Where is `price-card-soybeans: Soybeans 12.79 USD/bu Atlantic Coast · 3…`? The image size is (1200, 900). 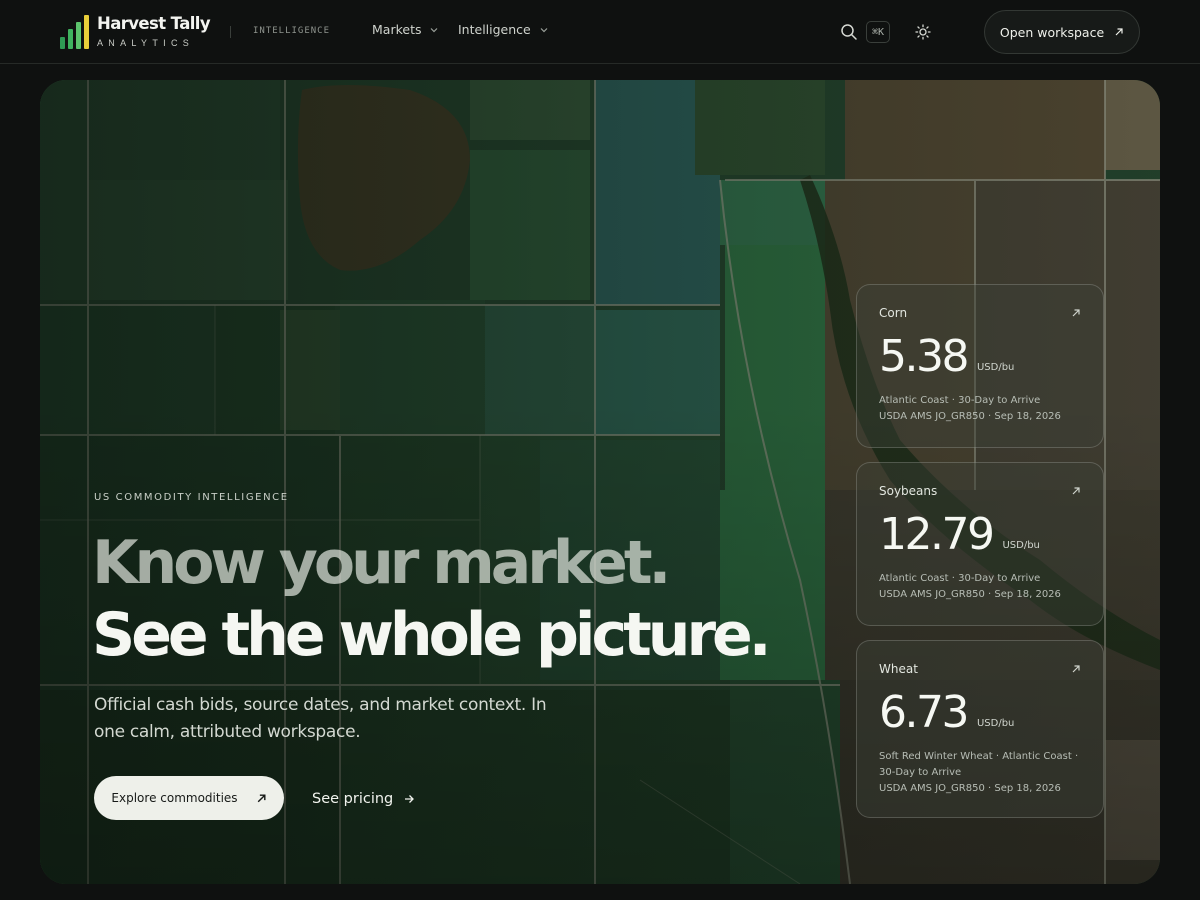
price-card-soybeans: Soybeans 12.79 USD/bu Atlantic Coast · 3… is located at coordinates (980, 544).